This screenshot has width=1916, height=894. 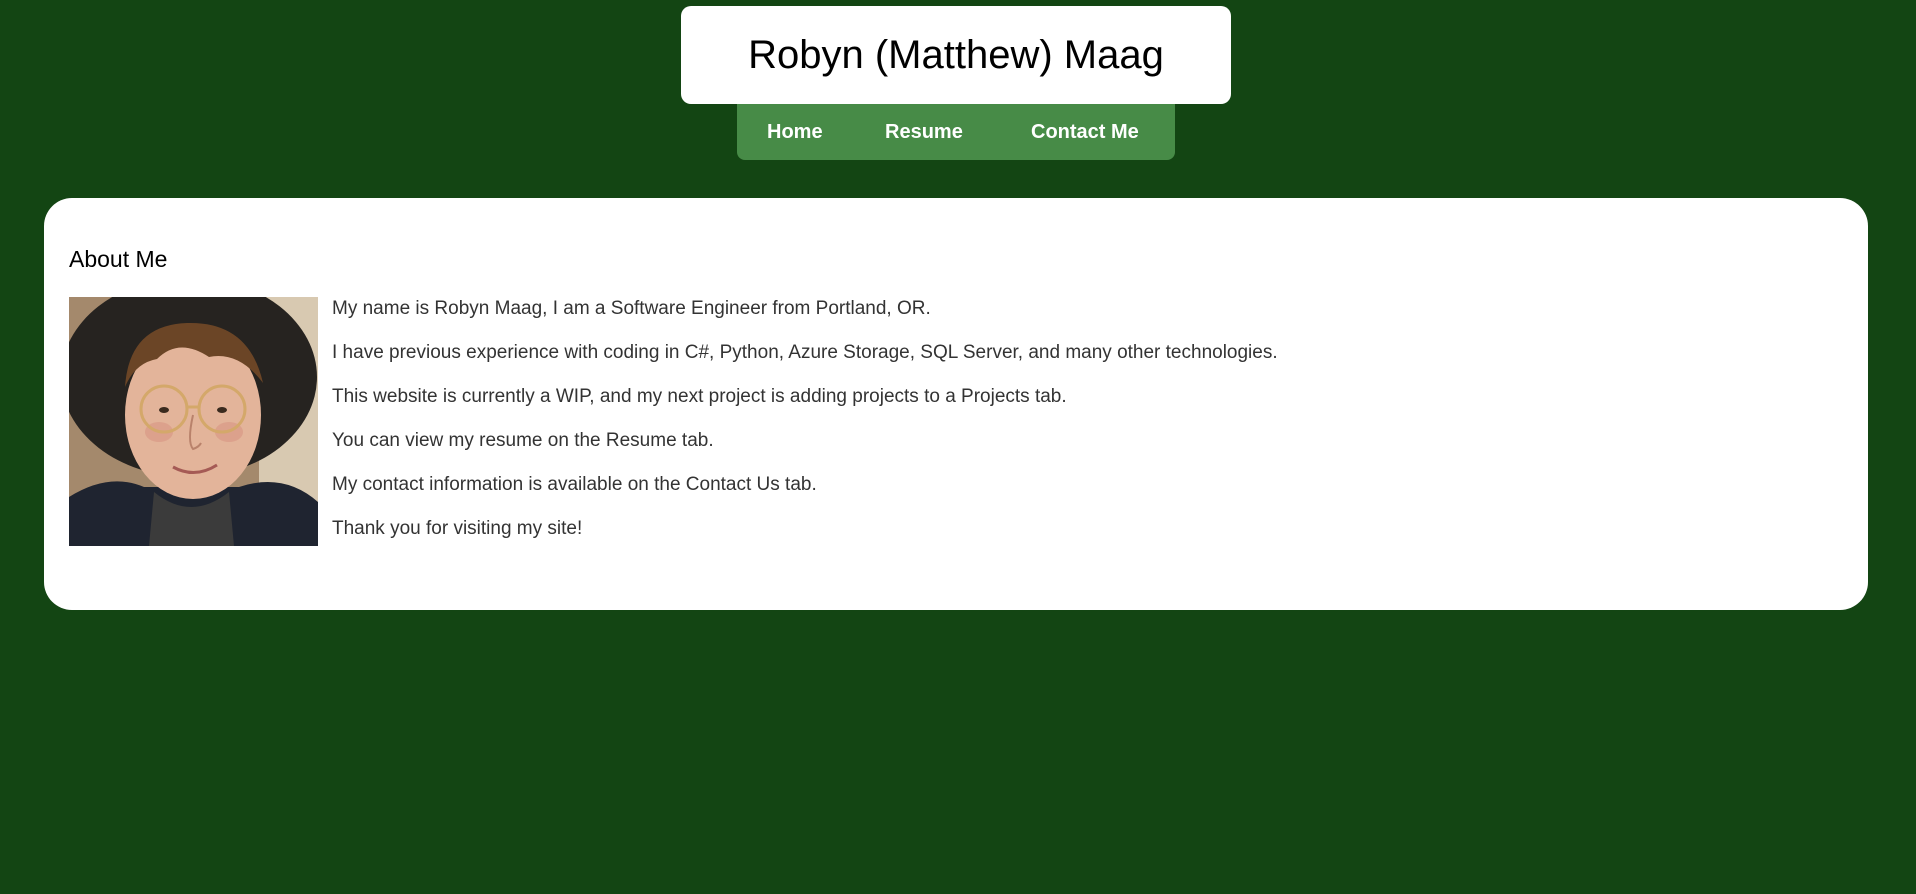 What do you see at coordinates (457, 528) in the screenshot?
I see `about-line: Thank you for visiting my site!` at bounding box center [457, 528].